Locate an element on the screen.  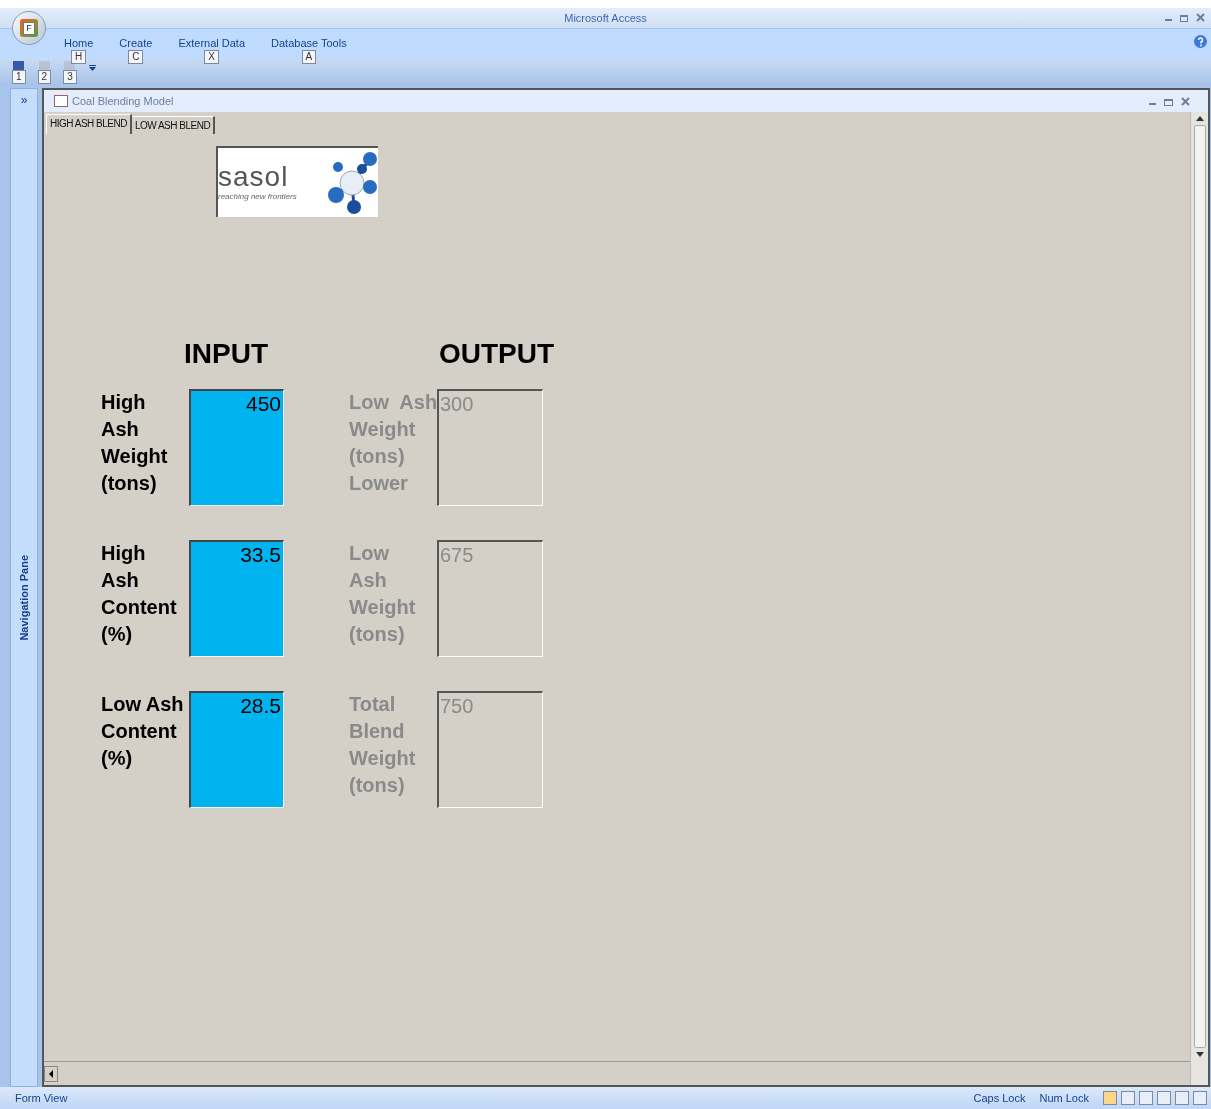
keytip: 1 is located at coordinates (19, 77).